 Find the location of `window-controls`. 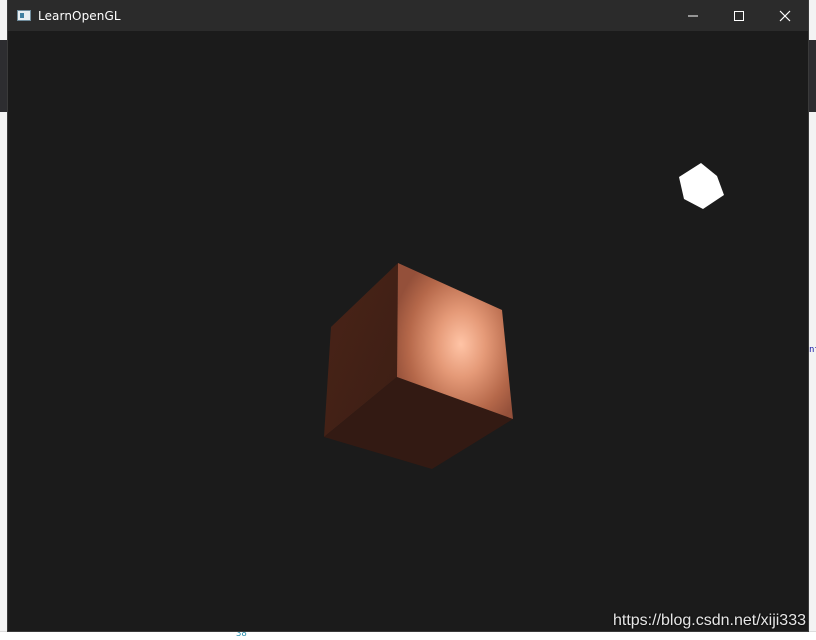

window-controls is located at coordinates (739, 15).